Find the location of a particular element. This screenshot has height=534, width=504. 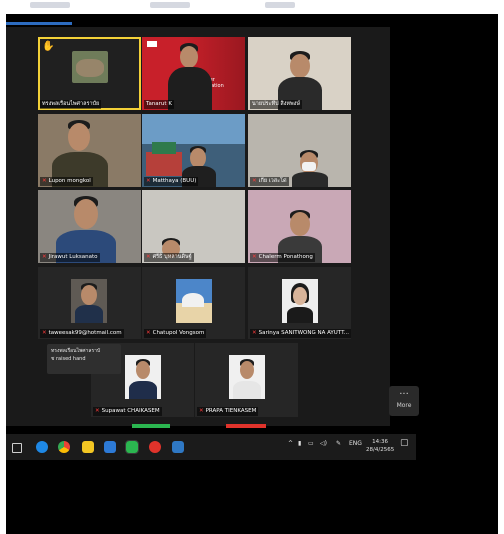

participant-name: ✕ Lupon mongkol is located at coordinates (66, 181).